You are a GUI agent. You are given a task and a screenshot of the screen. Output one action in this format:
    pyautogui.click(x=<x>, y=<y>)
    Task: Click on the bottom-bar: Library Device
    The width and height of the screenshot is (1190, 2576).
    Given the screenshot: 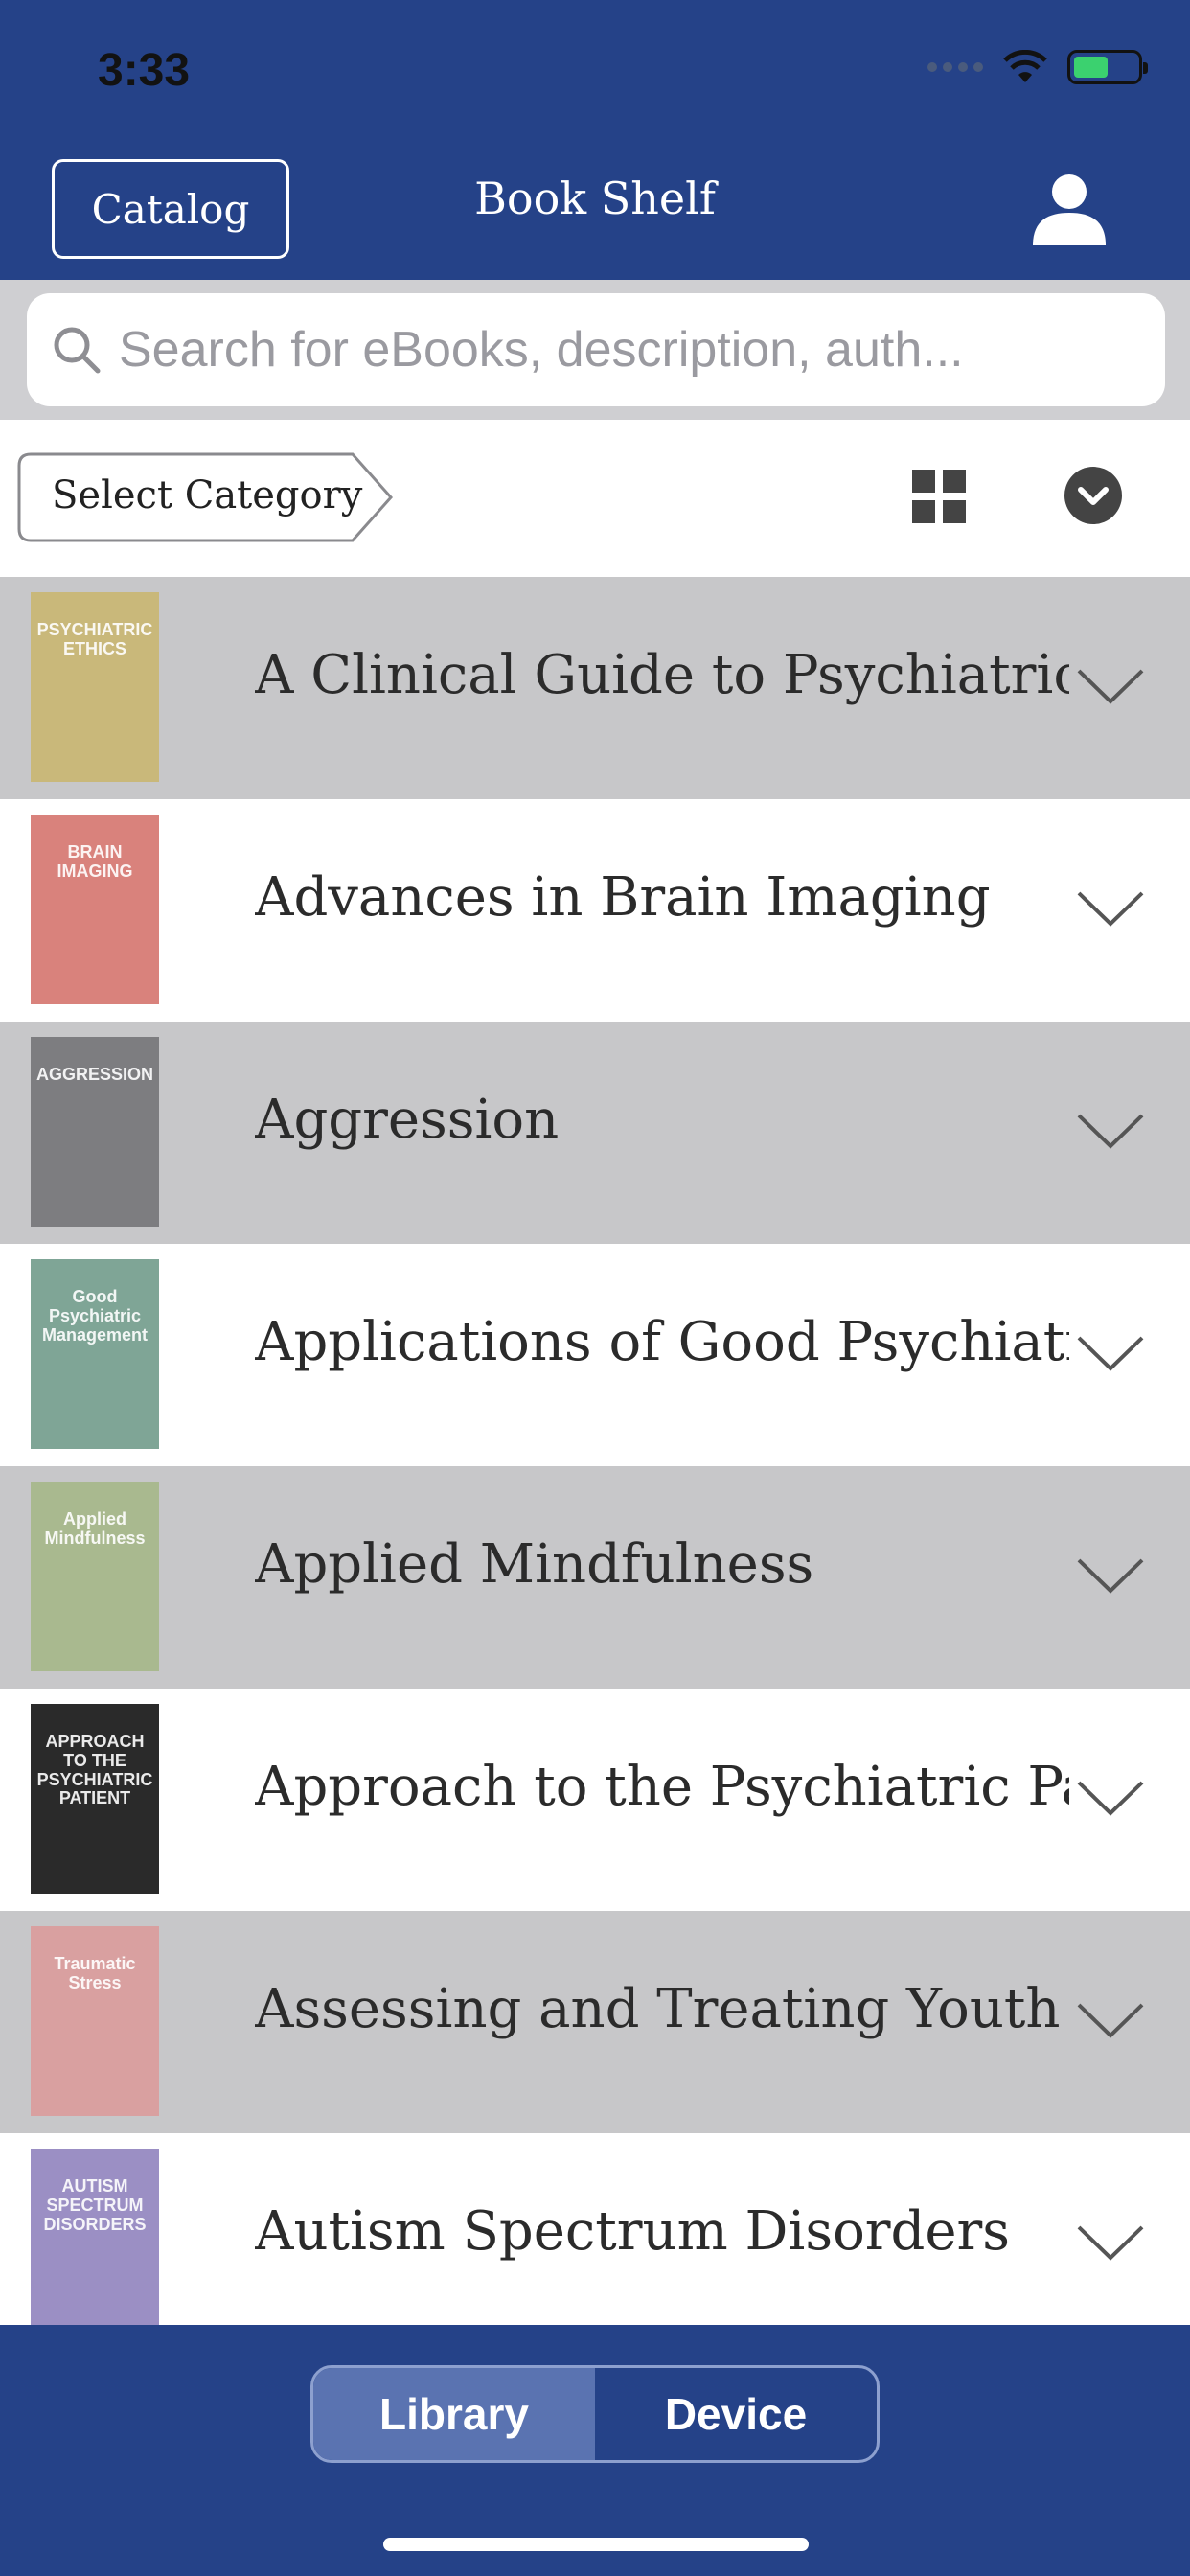 What is the action you would take?
    pyautogui.click(x=595, y=2450)
    